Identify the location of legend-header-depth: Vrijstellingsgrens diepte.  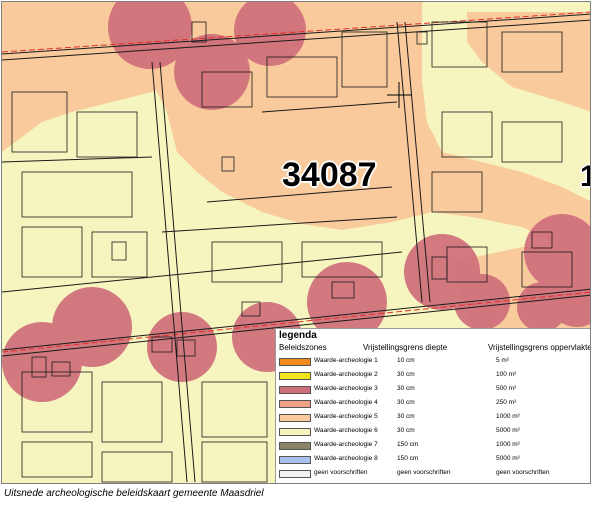
(405, 347).